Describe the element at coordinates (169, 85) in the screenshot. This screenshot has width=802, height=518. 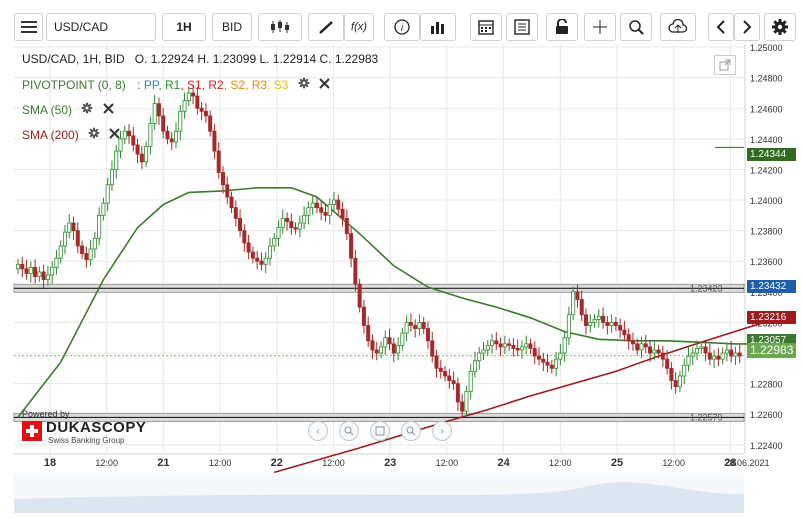
I see `pivot-level-r1: , R1` at that location.